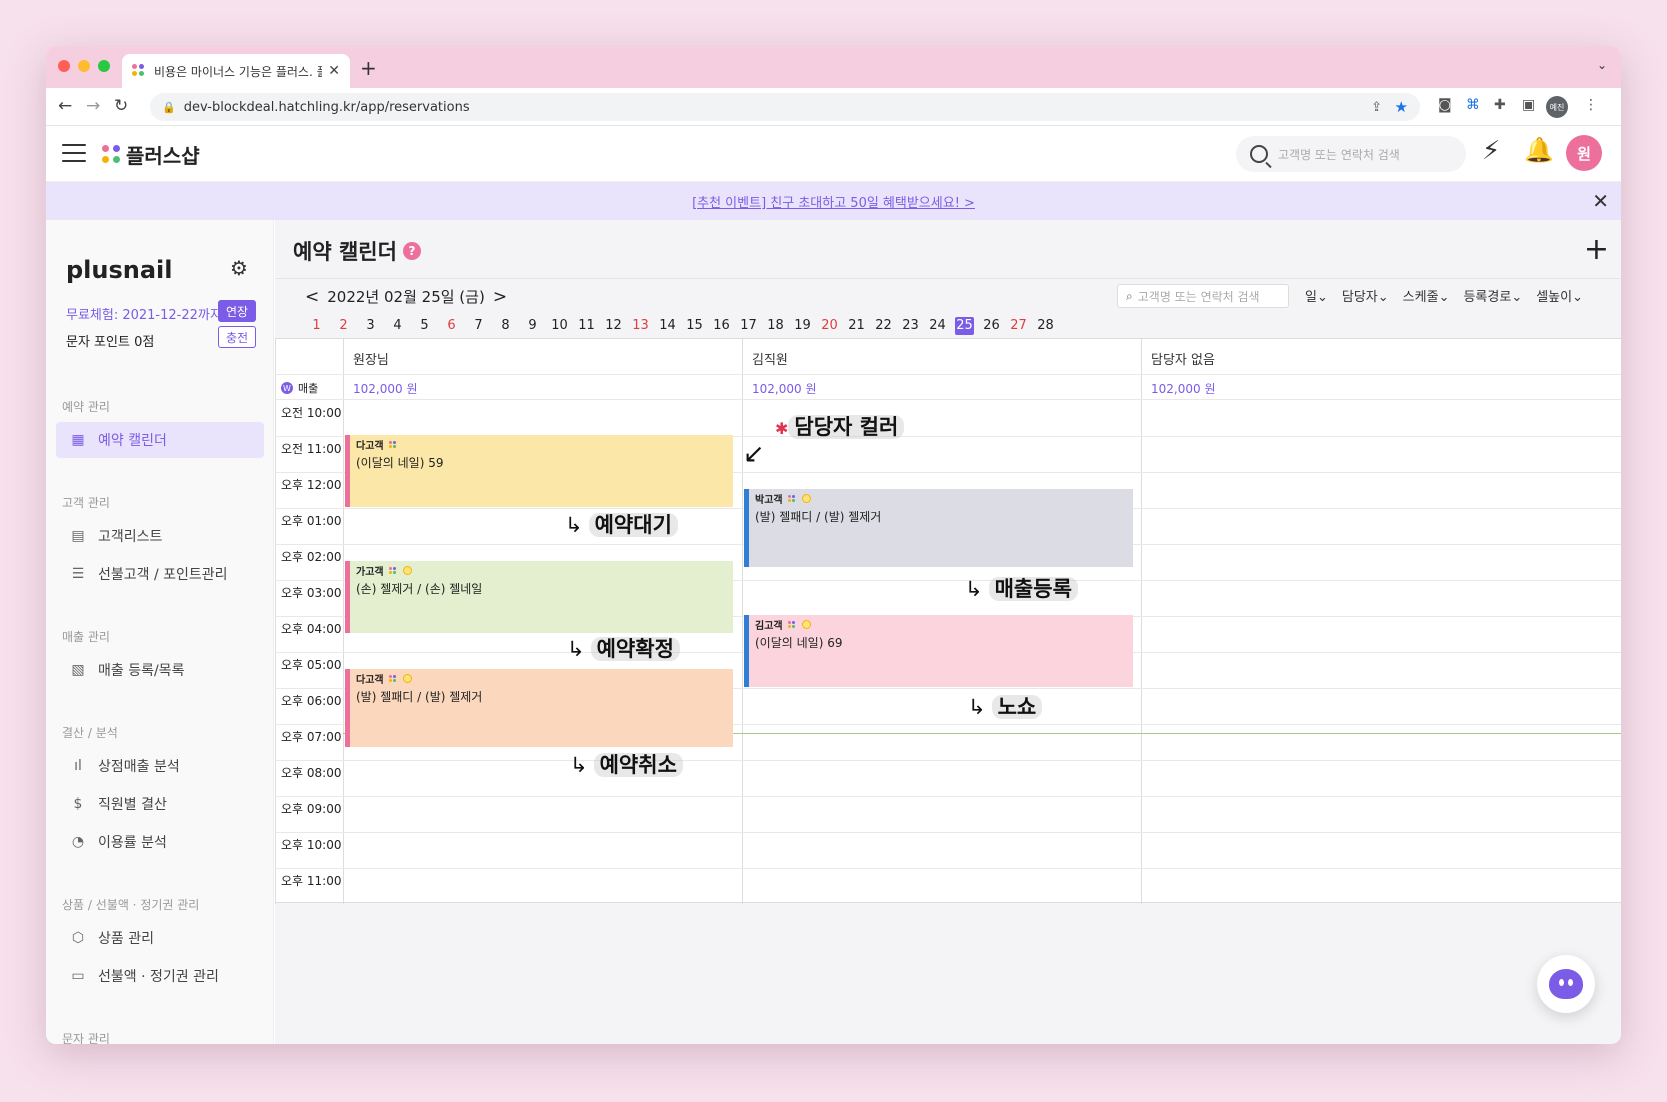  What do you see at coordinates (1491, 151) in the screenshot?
I see `lightning-icon: ⚡` at bounding box center [1491, 151].